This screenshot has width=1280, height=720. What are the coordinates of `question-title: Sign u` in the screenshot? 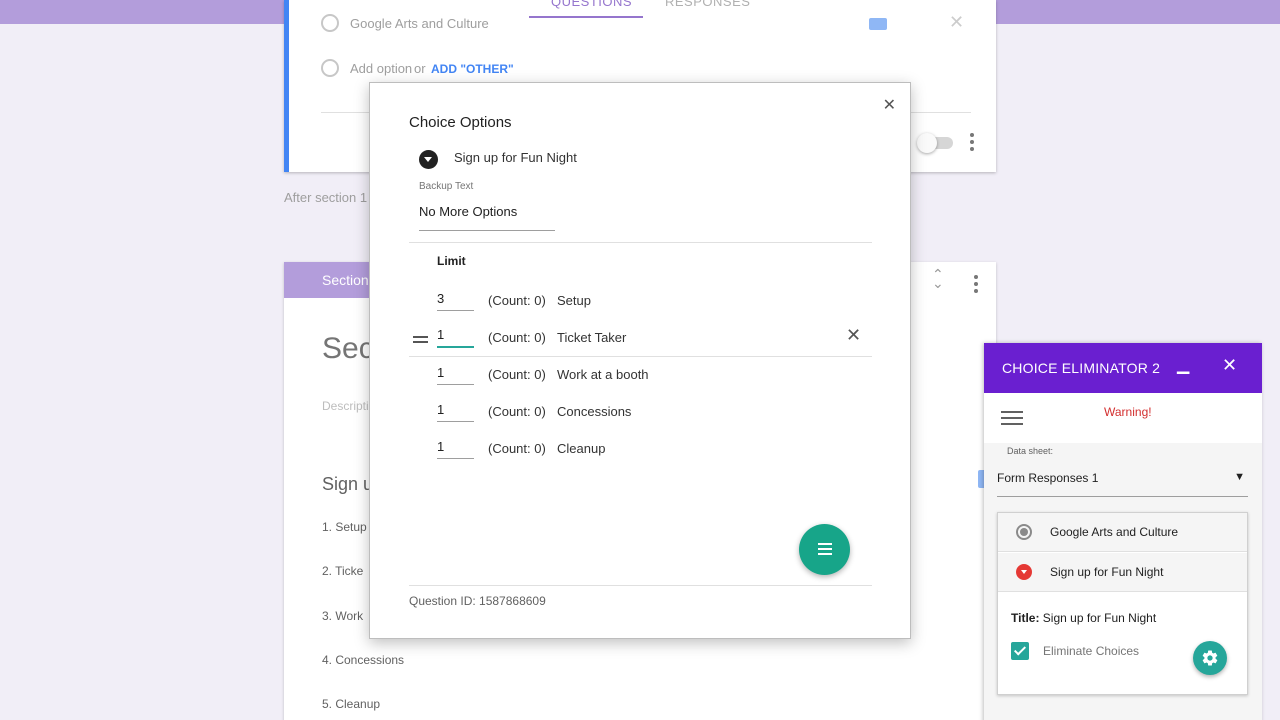 It's located at (347, 484).